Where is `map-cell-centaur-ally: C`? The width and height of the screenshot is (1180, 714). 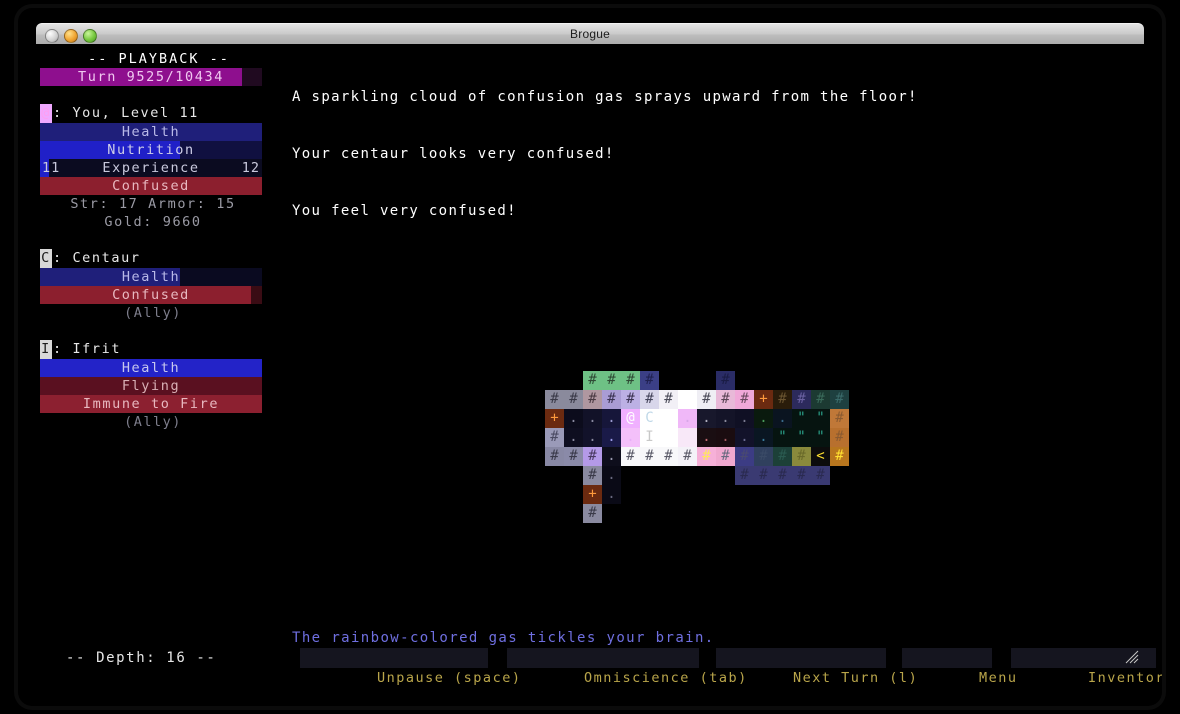 map-cell-centaur-ally: C is located at coordinates (649, 418).